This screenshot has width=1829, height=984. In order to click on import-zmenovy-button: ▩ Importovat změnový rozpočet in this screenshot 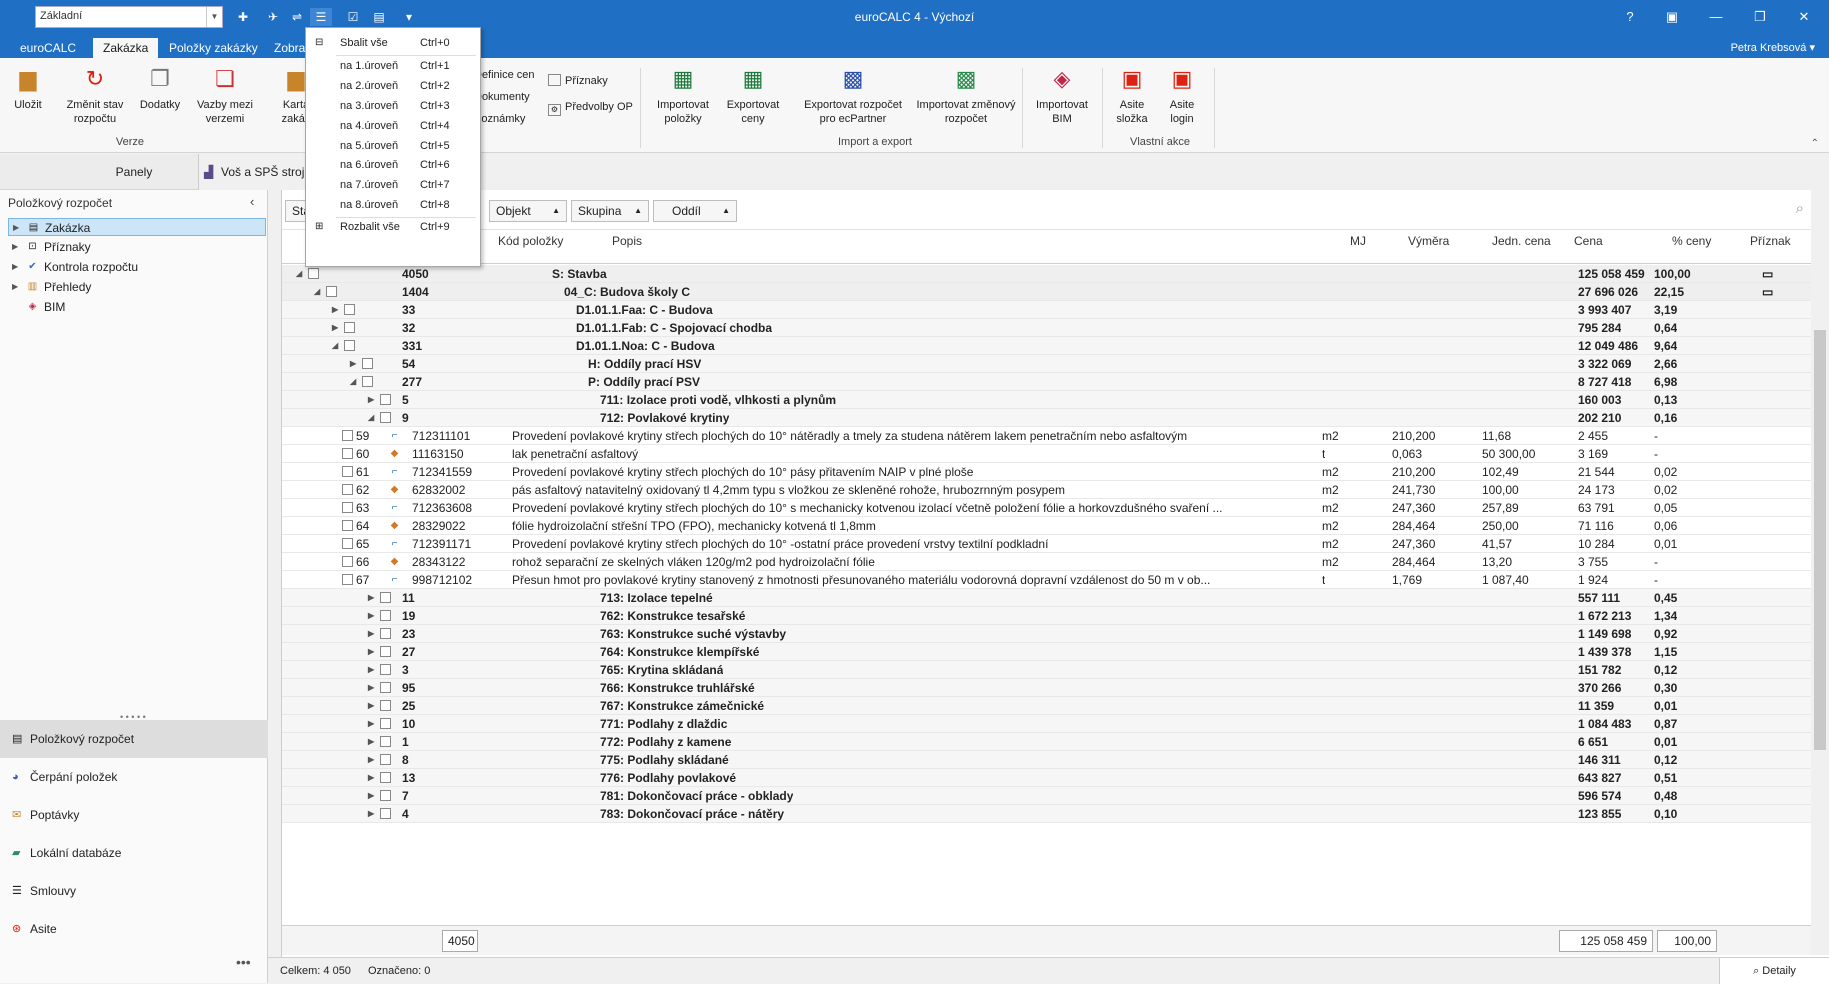, I will do `click(966, 95)`.